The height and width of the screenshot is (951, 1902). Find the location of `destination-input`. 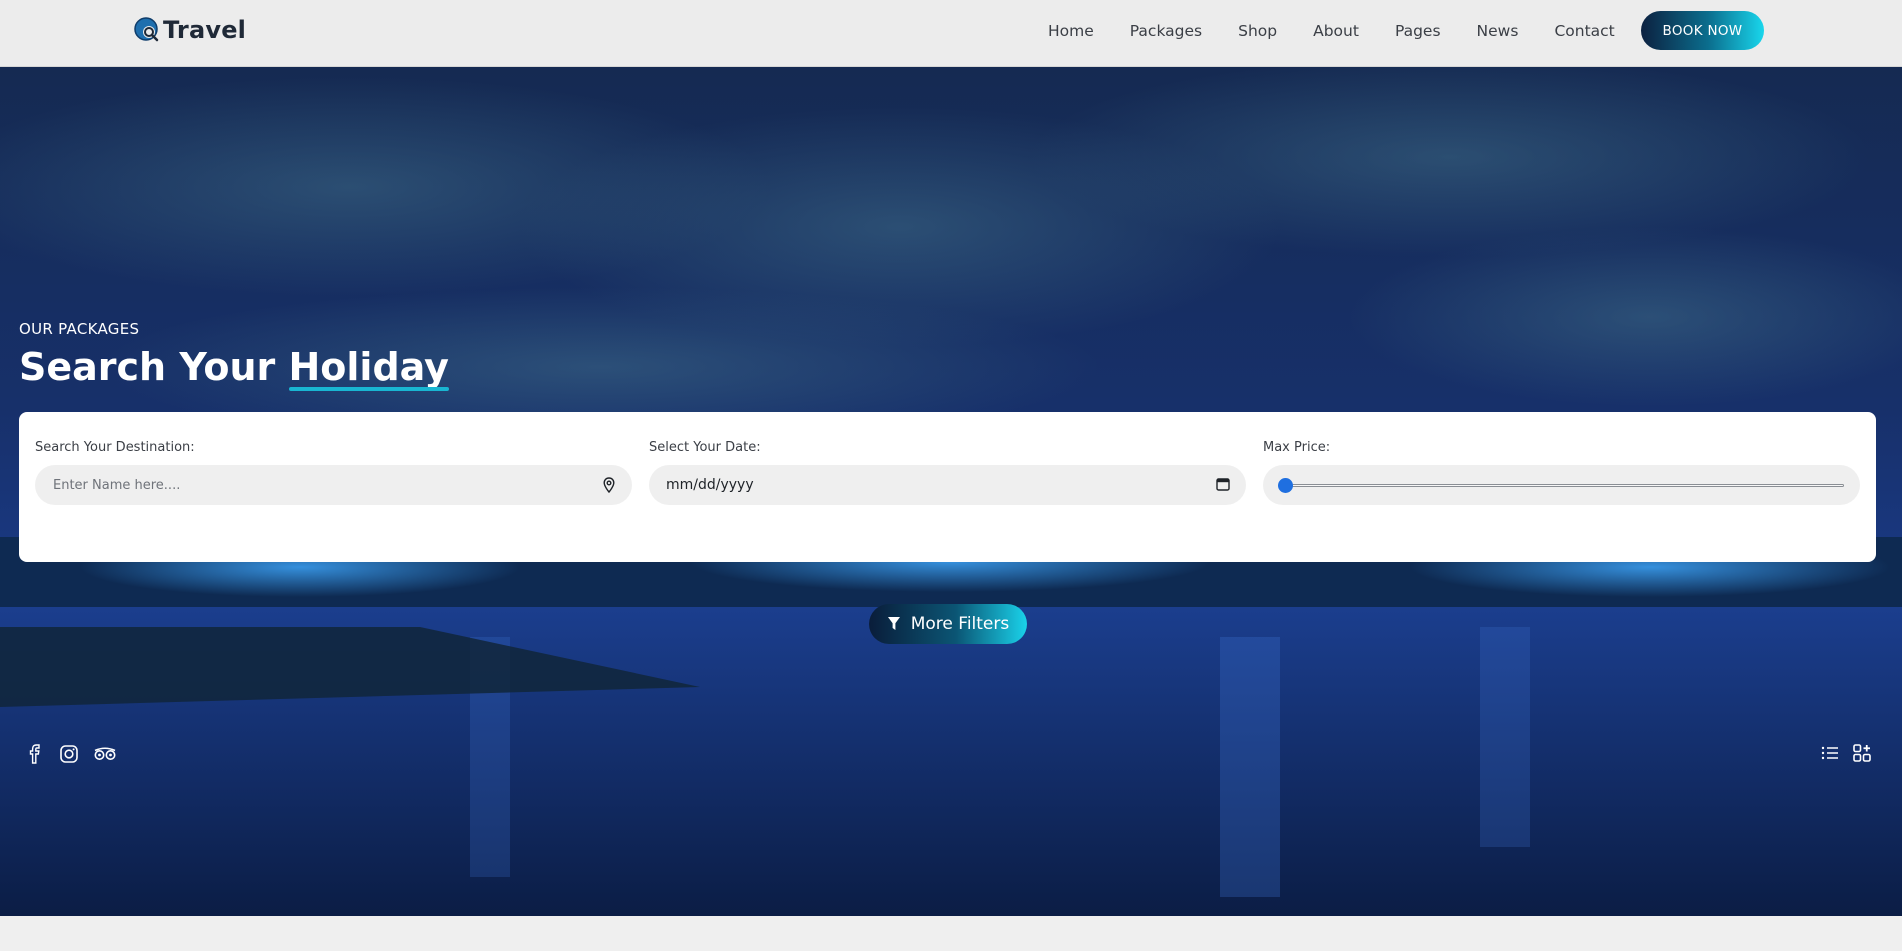

destination-input is located at coordinates (311, 485).